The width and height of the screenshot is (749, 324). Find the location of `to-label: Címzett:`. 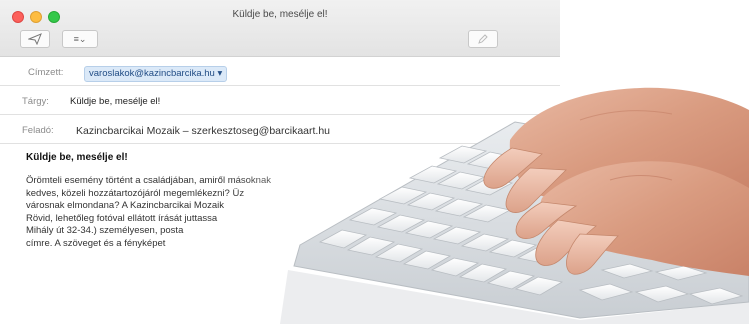

to-label: Címzett: is located at coordinates (46, 72).